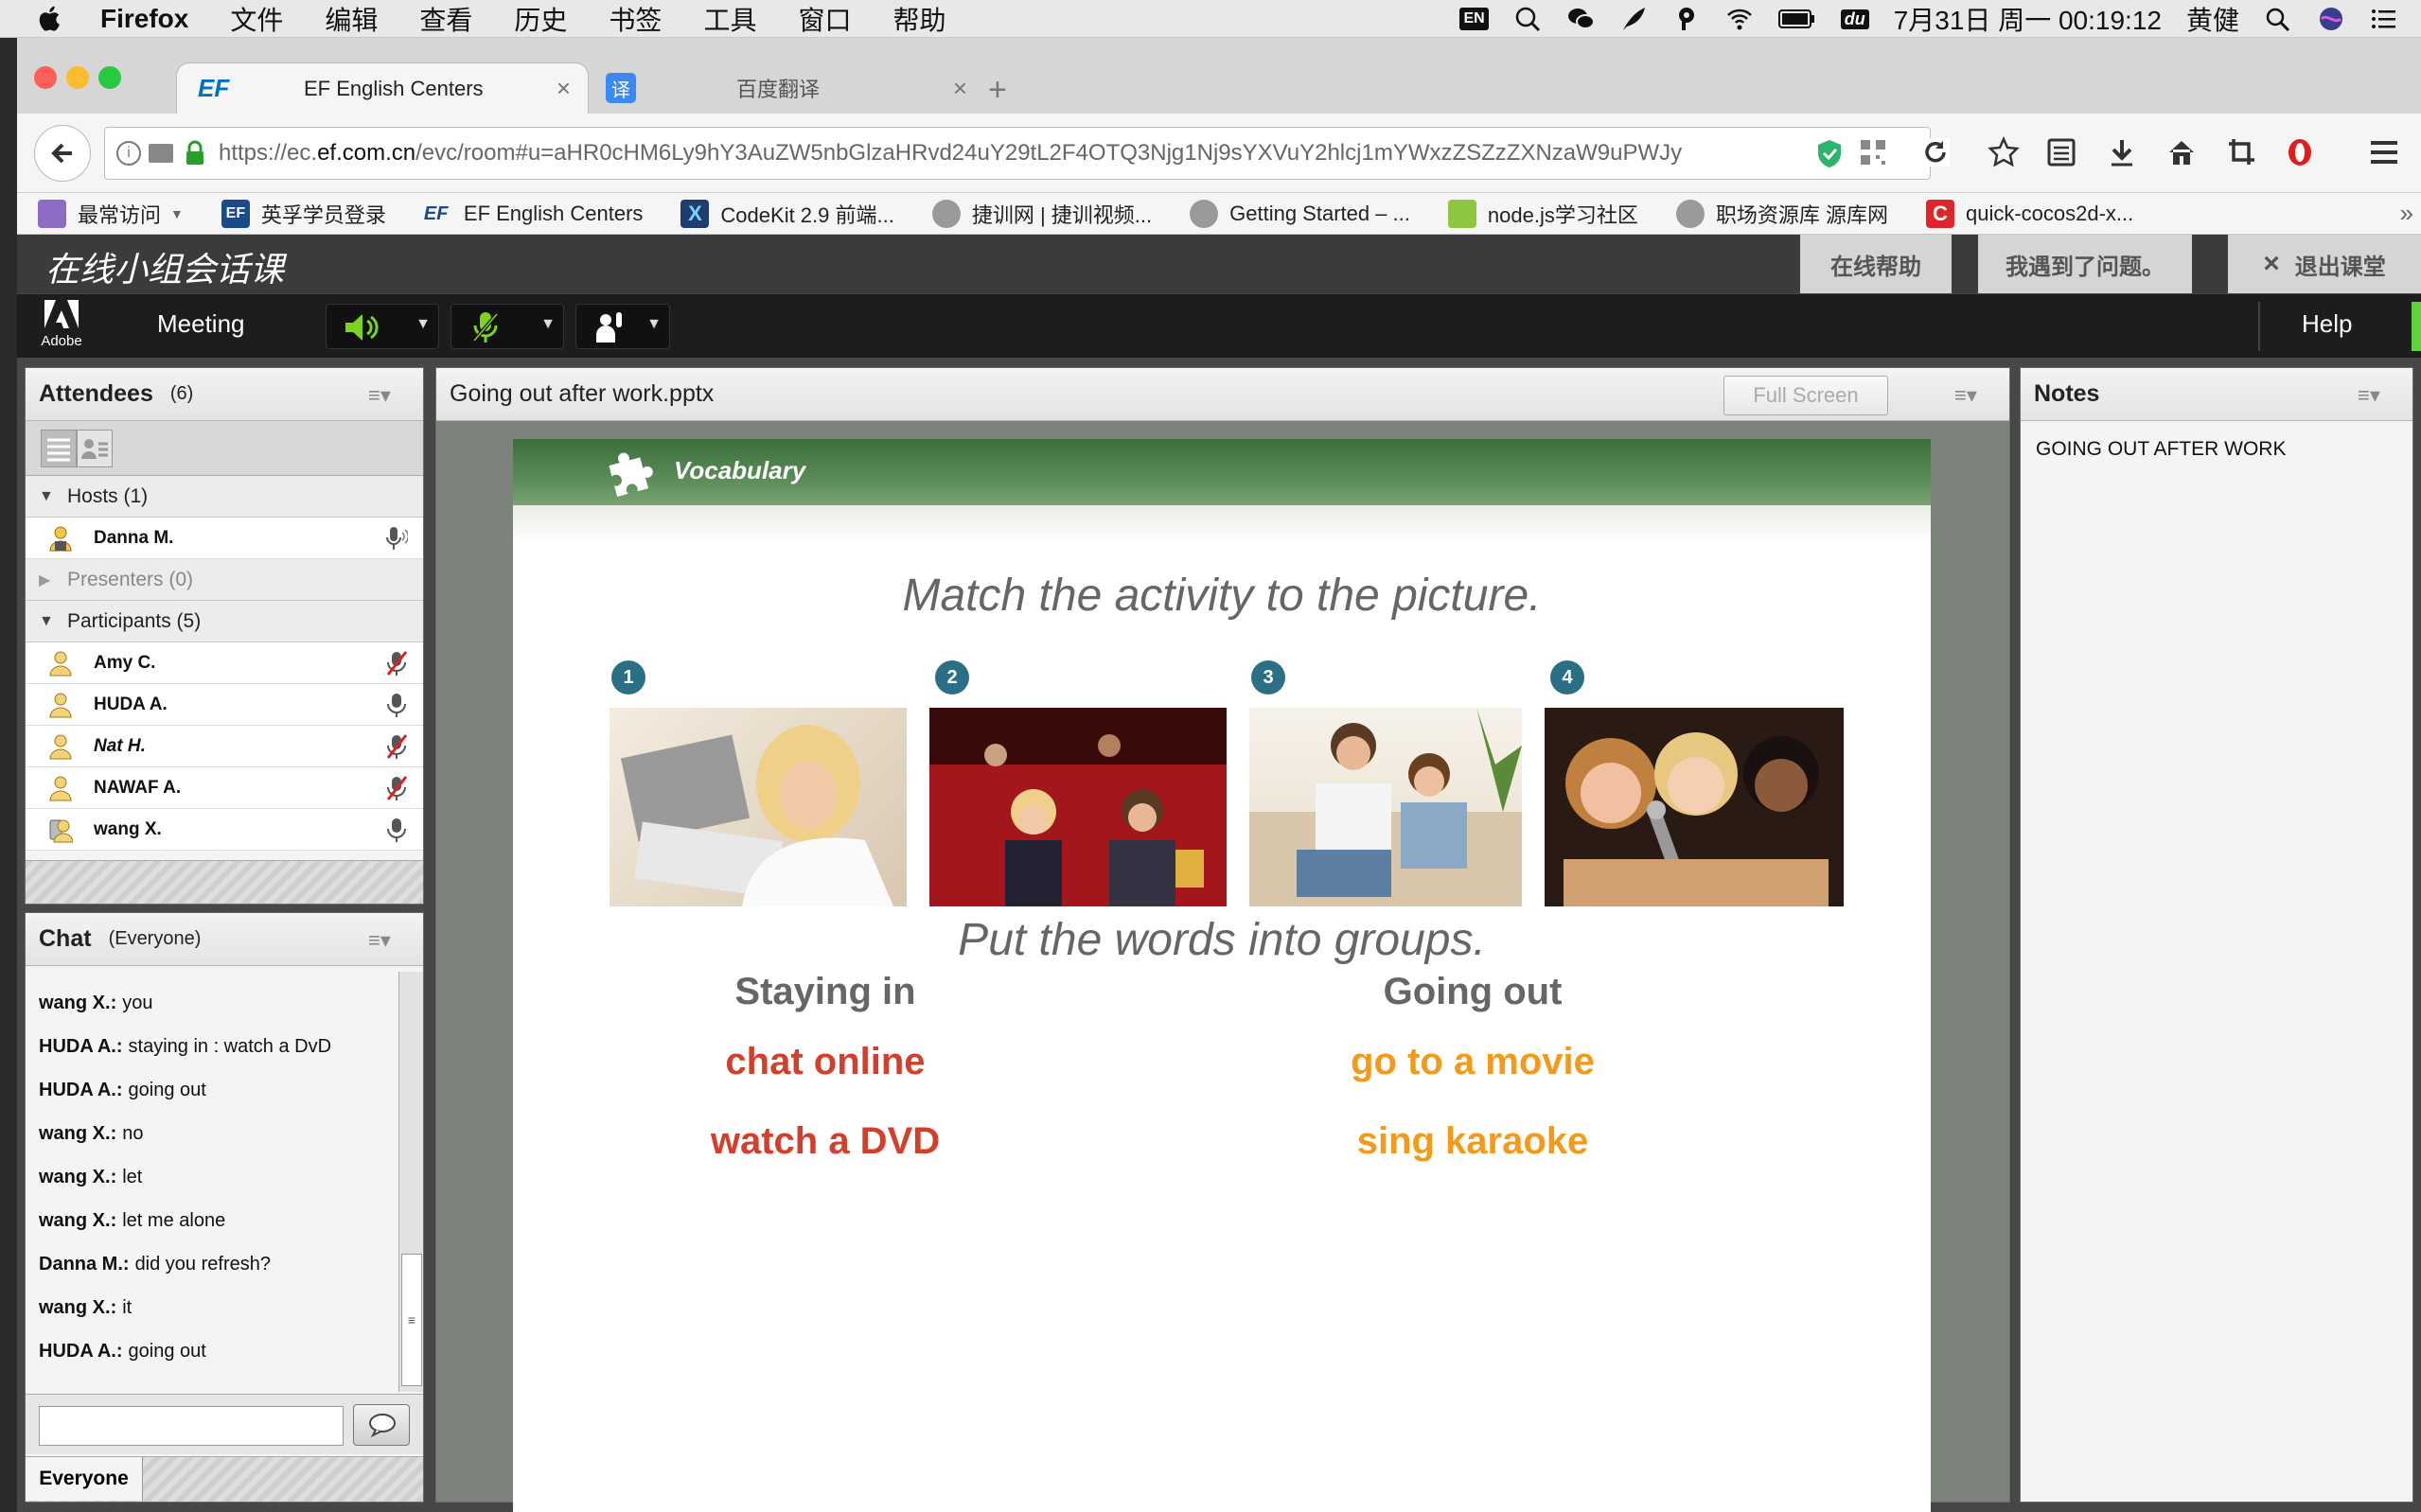  What do you see at coordinates (508, 327) in the screenshot?
I see `microphone-toggle-button: ▼` at bounding box center [508, 327].